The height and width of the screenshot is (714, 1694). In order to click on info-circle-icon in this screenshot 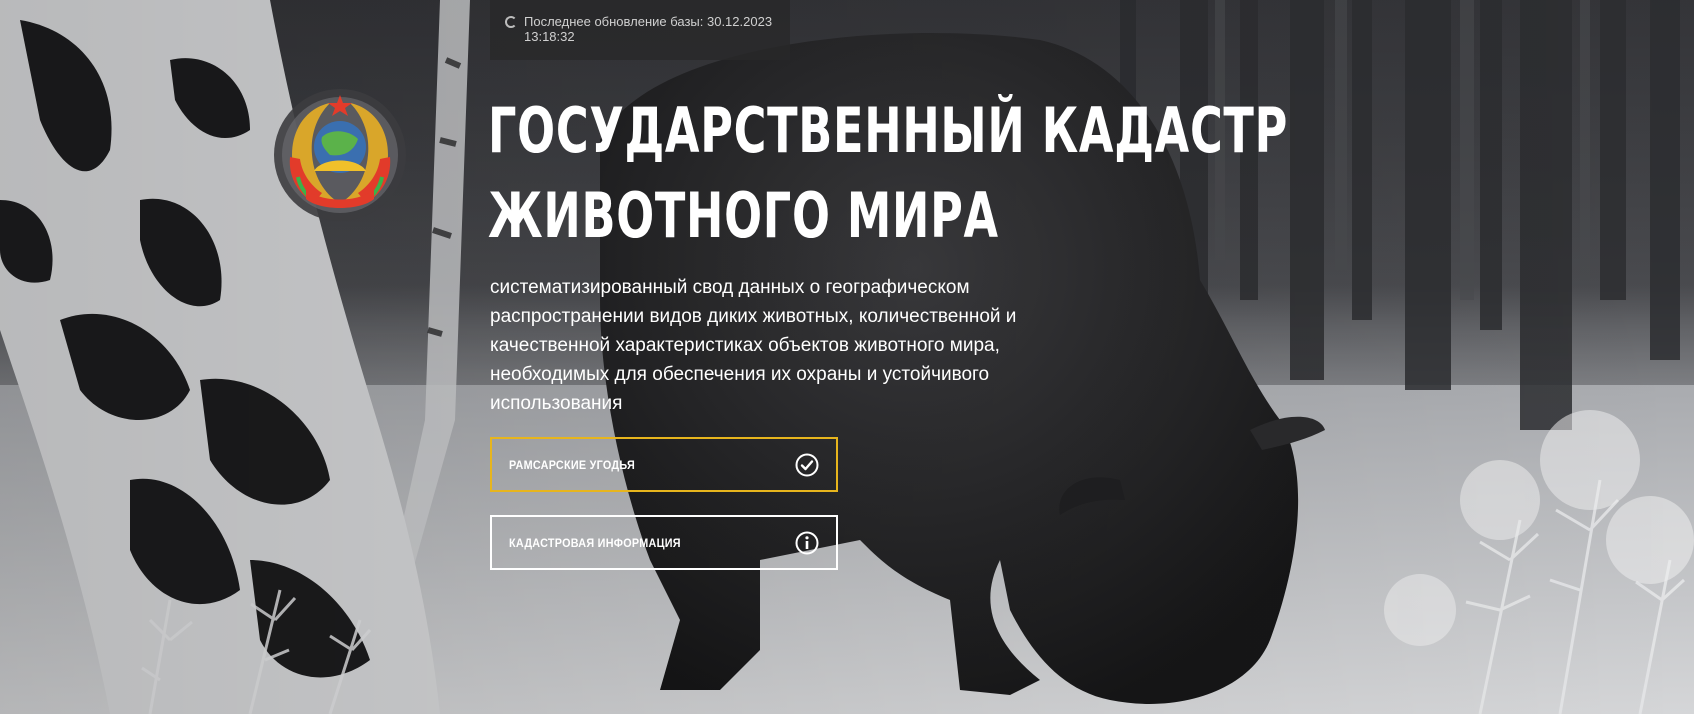, I will do `click(807, 542)`.